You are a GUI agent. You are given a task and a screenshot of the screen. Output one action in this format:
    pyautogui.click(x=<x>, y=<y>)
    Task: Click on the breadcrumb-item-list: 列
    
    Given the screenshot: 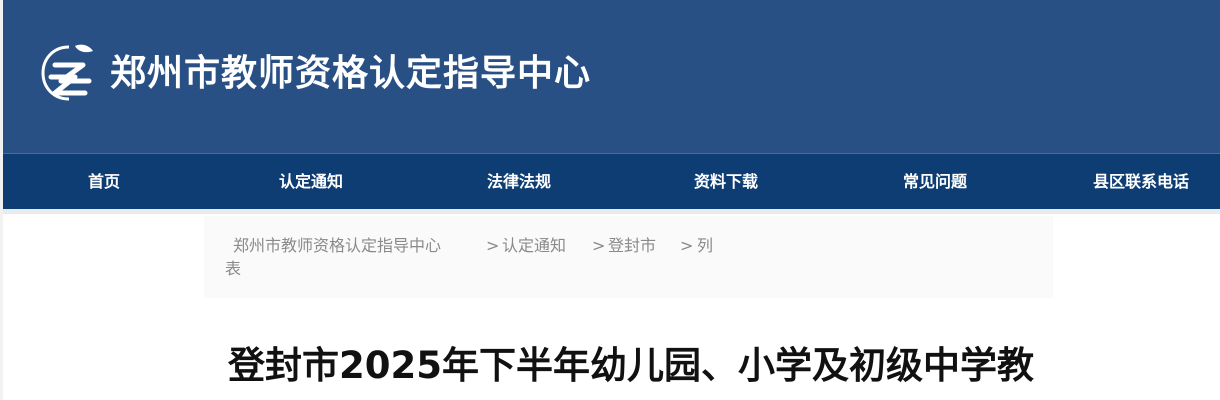 What is the action you would take?
    pyautogui.click(x=705, y=246)
    